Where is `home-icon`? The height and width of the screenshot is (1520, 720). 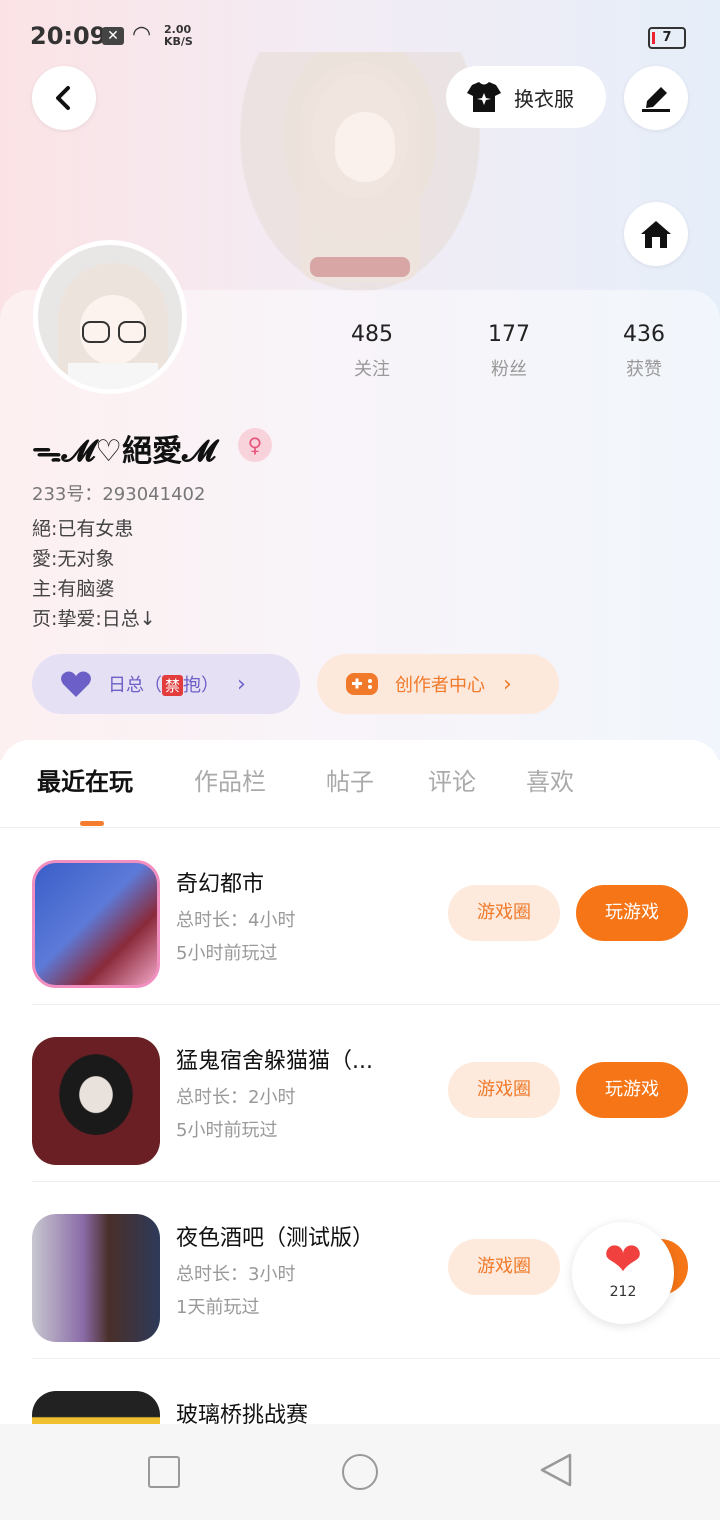 home-icon is located at coordinates (656, 234).